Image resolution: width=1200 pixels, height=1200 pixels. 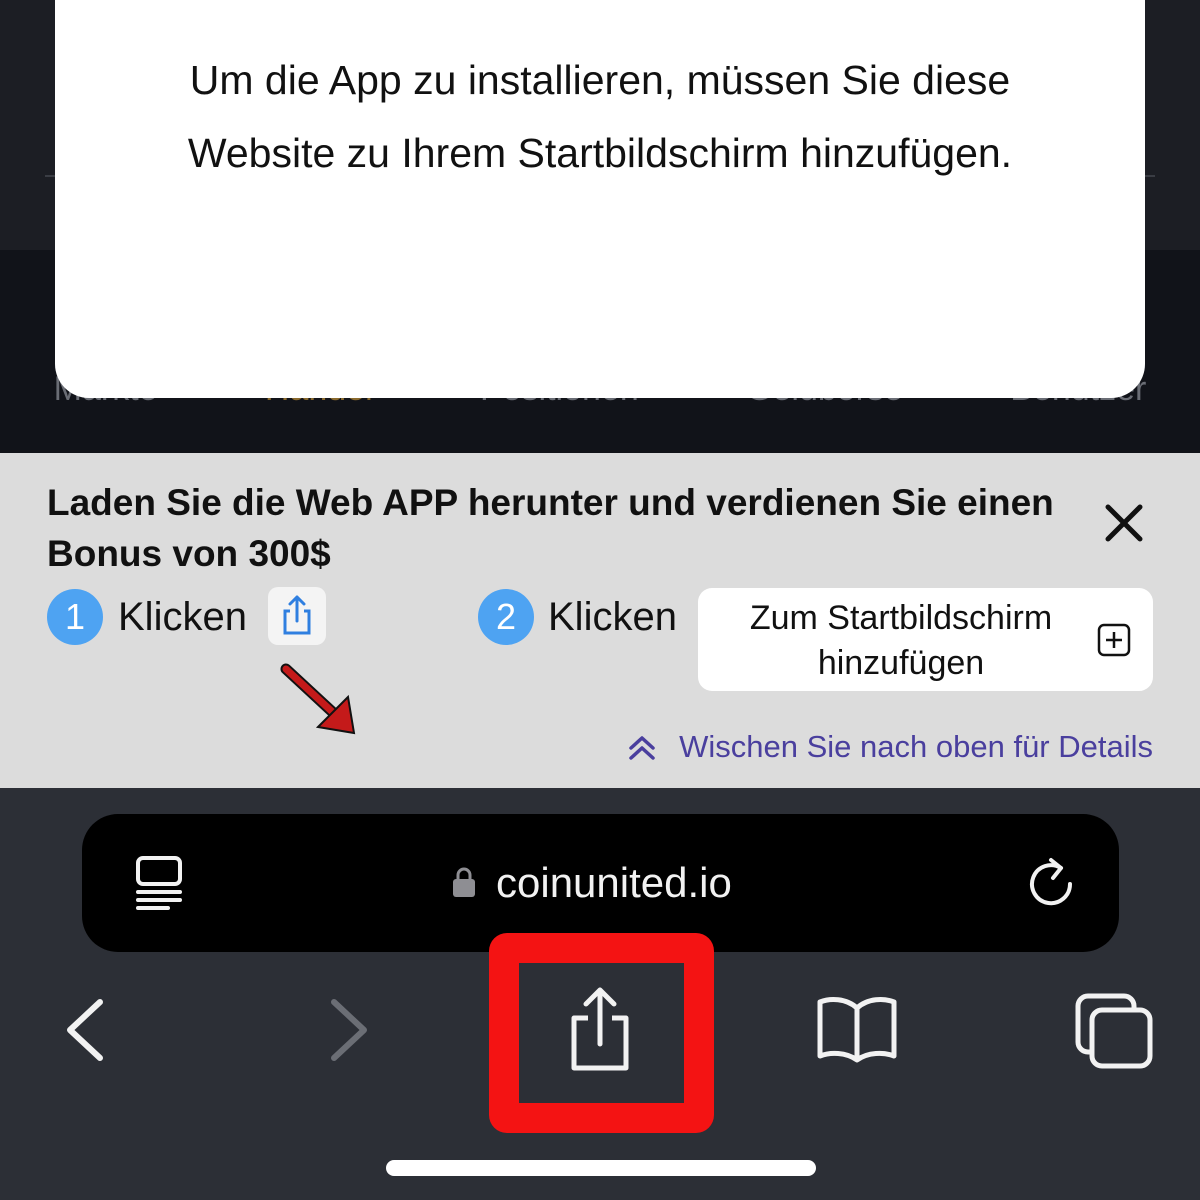 What do you see at coordinates (75, 617) in the screenshot?
I see `step-1-badge: 1` at bounding box center [75, 617].